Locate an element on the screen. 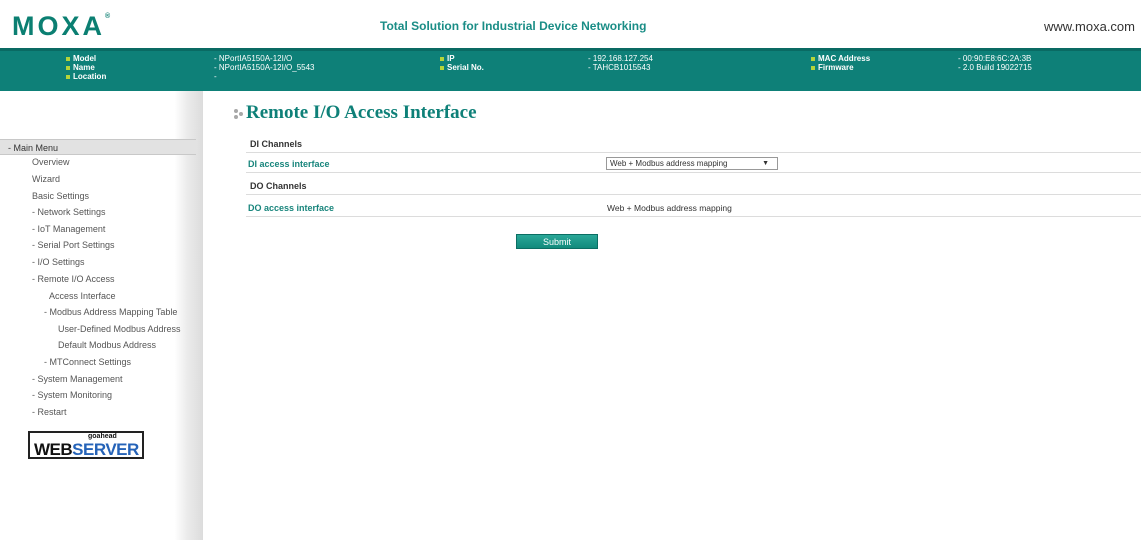  di-access-interface-select: Web + Modbus address mapping ▼ is located at coordinates (692, 163).